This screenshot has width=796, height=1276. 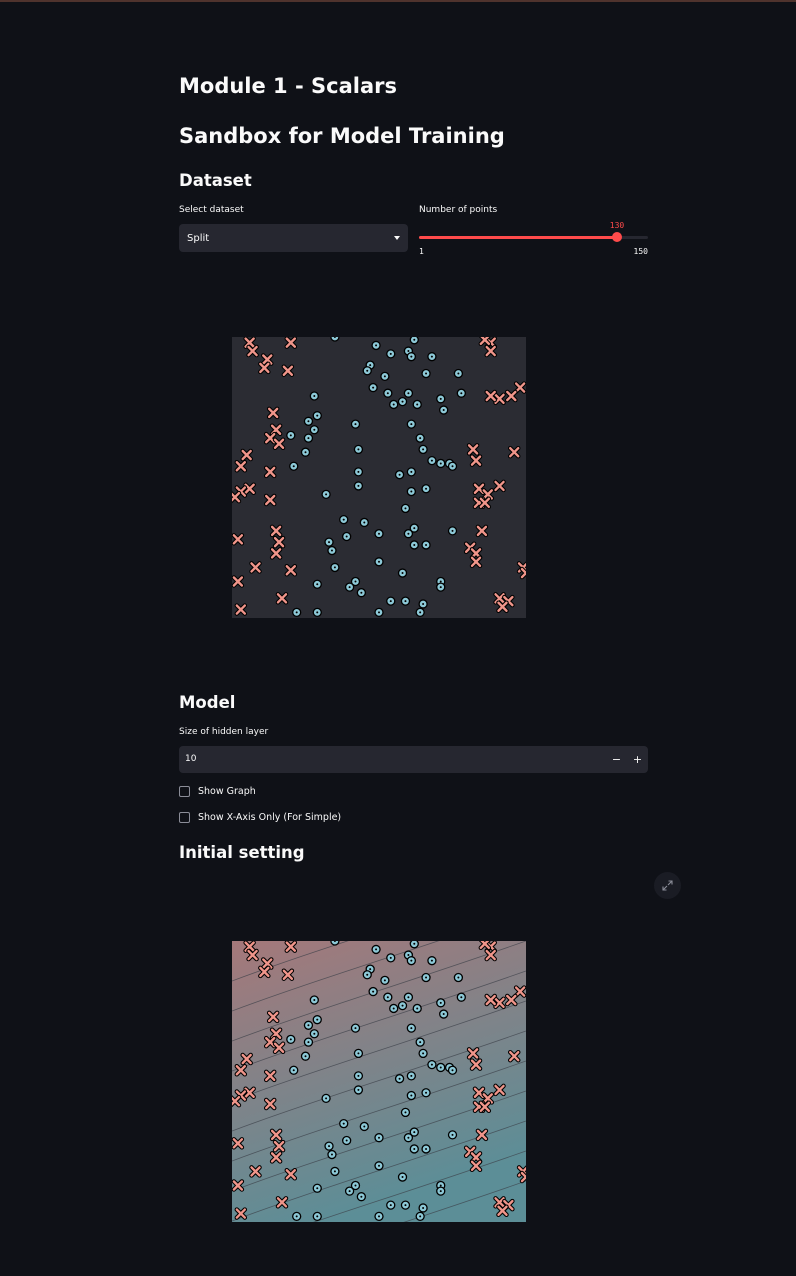 What do you see at coordinates (293, 238) in the screenshot?
I see `dataset-select: Split` at bounding box center [293, 238].